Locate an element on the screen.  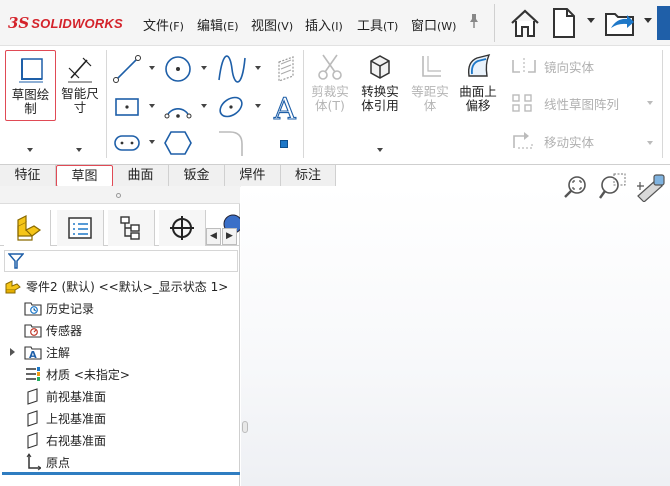
smart-dimension-button: 智能尺 寸 is located at coordinates (80, 85).